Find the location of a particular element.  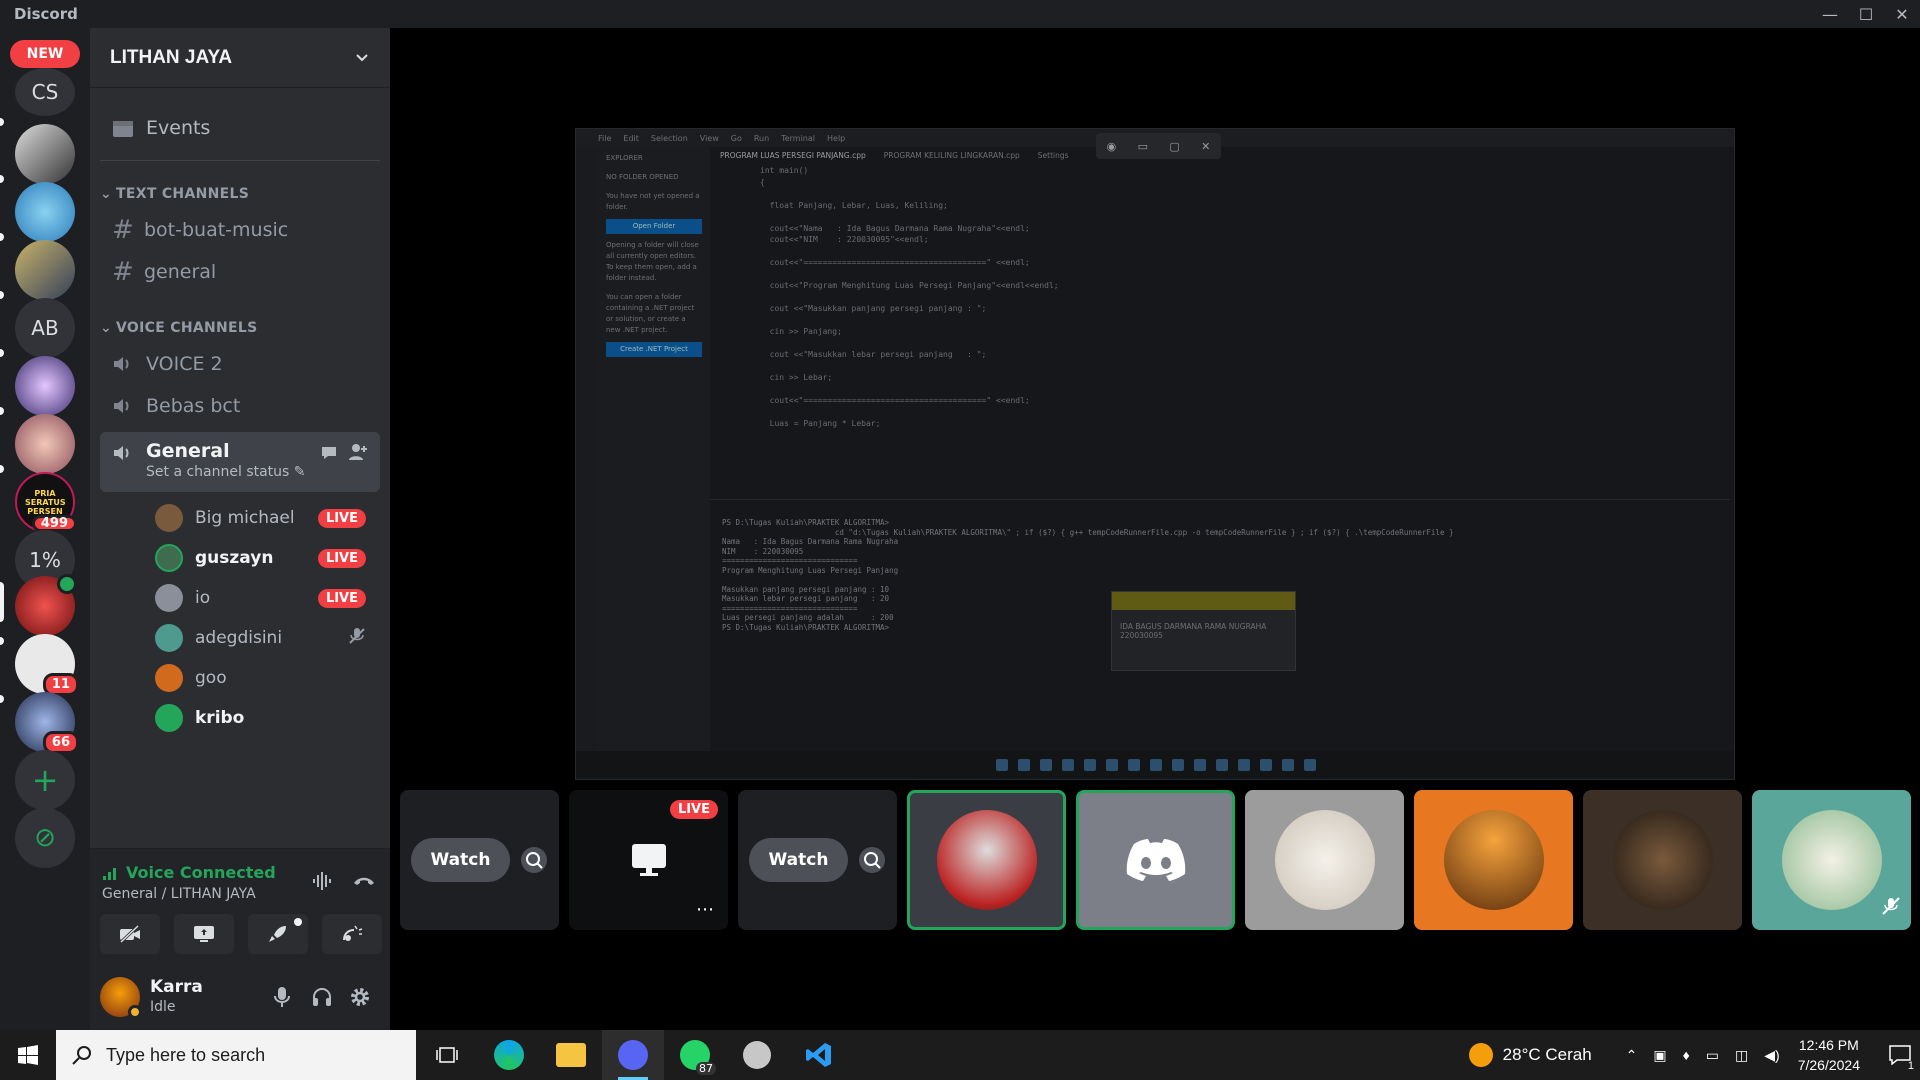

channel-general-text: # general is located at coordinates (240, 272).